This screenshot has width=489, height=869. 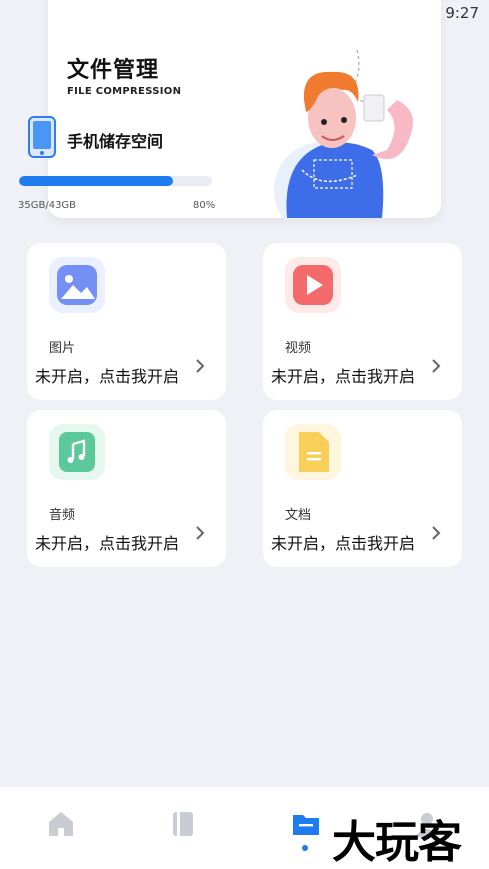 What do you see at coordinates (42, 137) in the screenshot?
I see `phone-icon` at bounding box center [42, 137].